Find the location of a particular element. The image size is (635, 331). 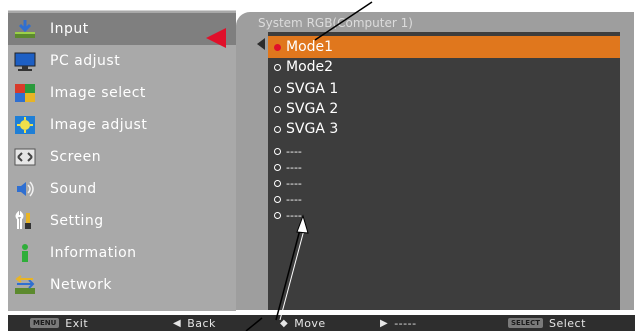

option-mode1: Mode1 is located at coordinates (444, 47).